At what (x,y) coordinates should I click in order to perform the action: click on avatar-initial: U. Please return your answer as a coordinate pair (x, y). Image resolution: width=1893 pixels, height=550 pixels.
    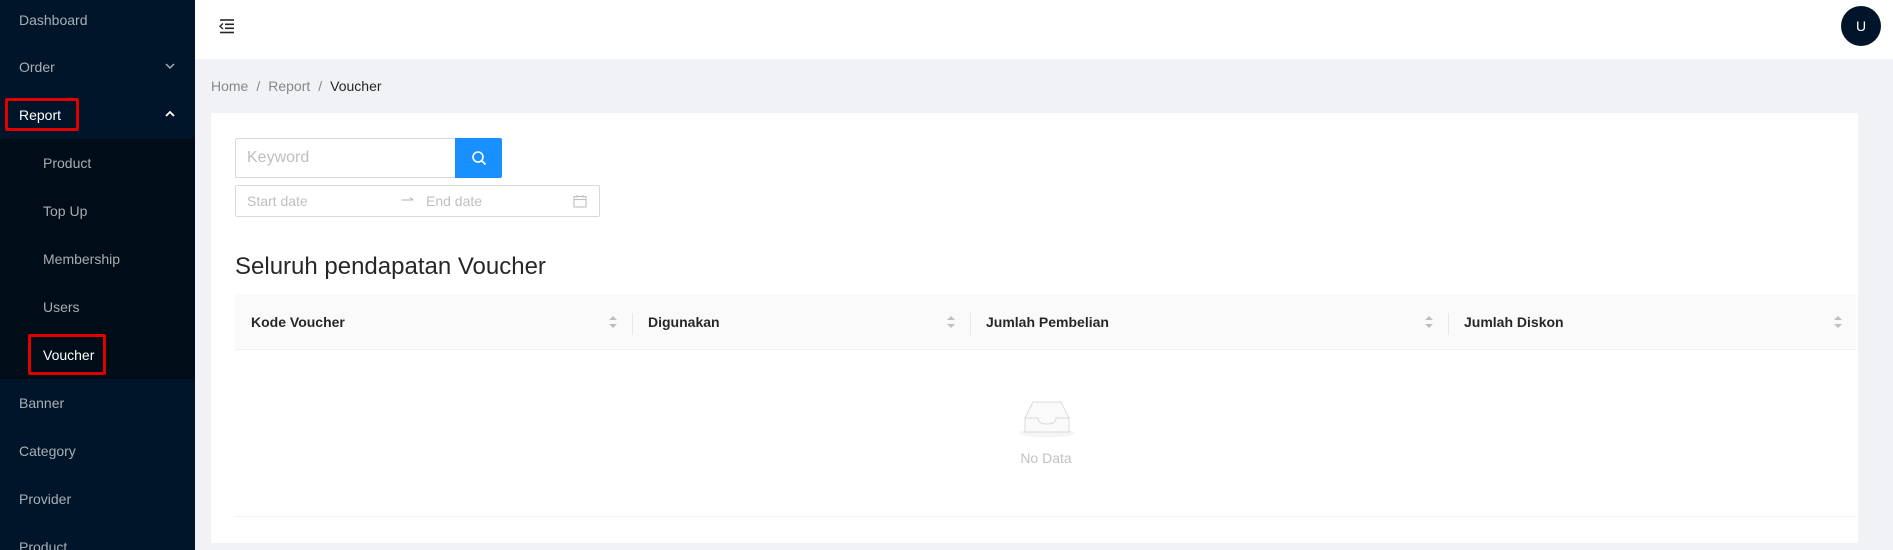
    Looking at the image, I should click on (1861, 26).